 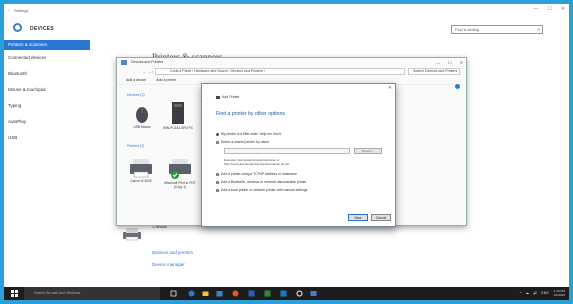 I want to click on window-controls: — ☐ ✕, so click(x=549, y=9).